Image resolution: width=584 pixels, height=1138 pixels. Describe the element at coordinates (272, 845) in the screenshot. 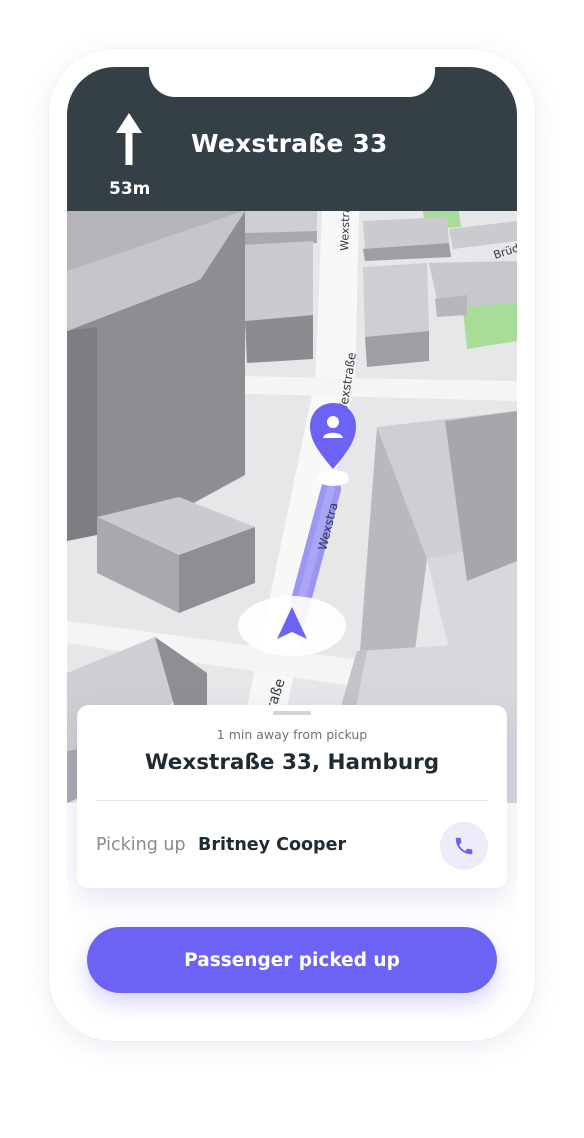

I see `passenger-name: Britney Cooper` at that location.